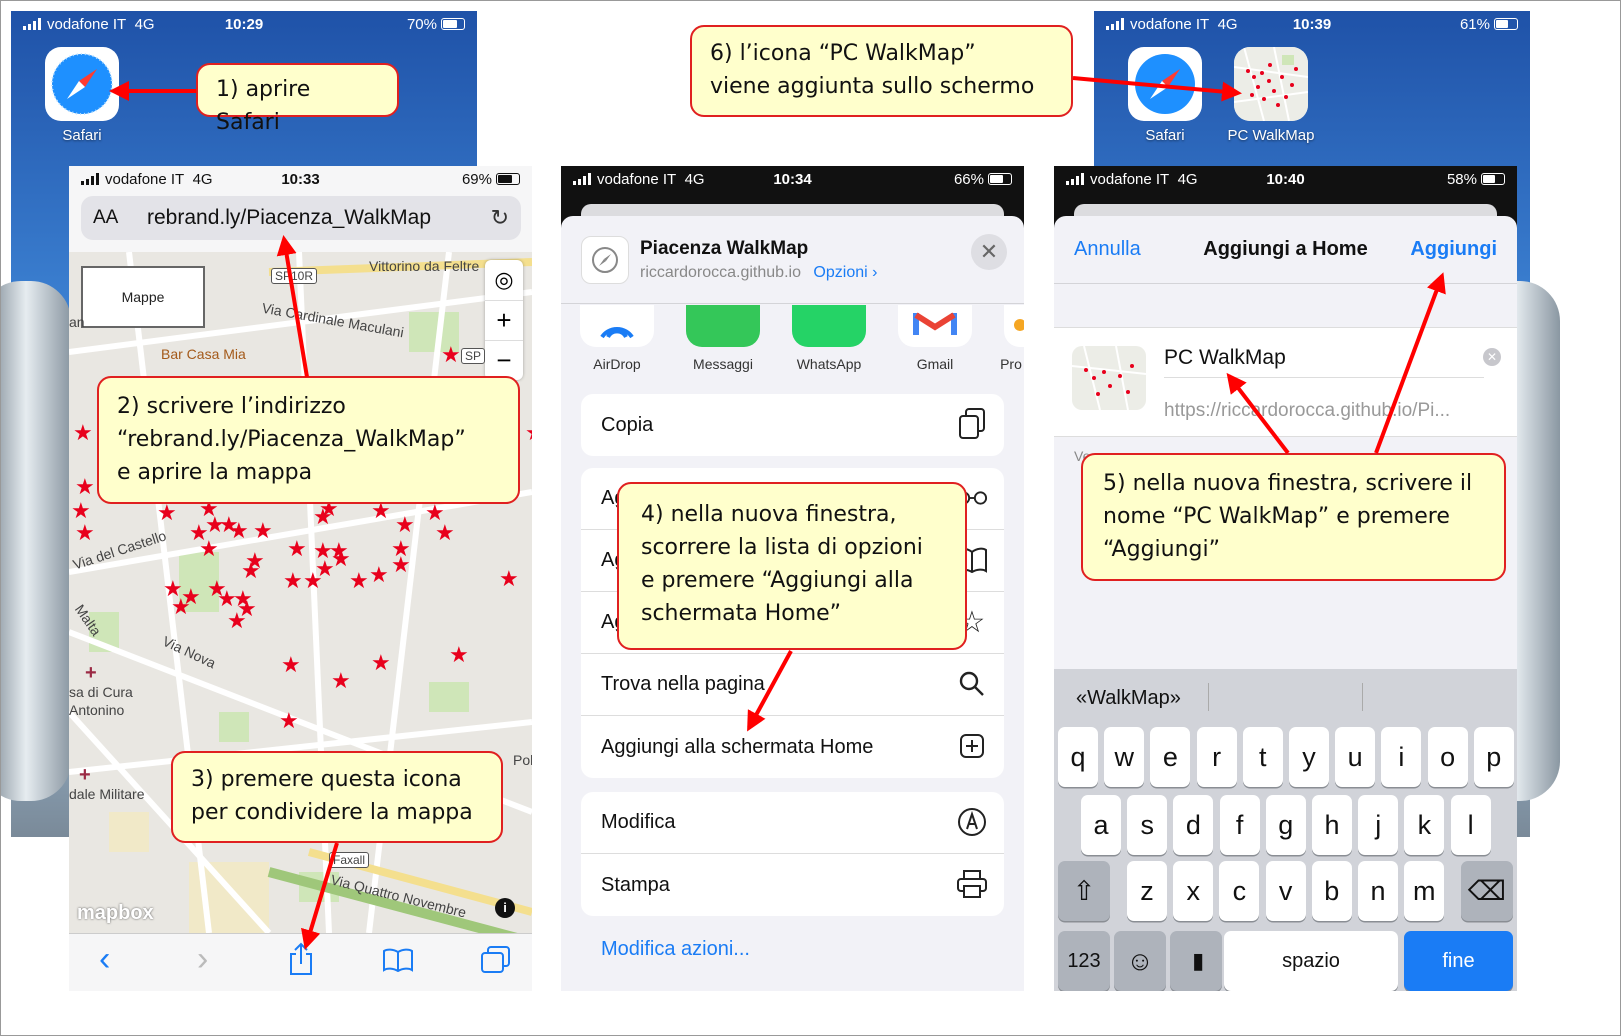 The width and height of the screenshot is (1621, 1036). I want to click on options-link: Opzioni ›, so click(845, 272).